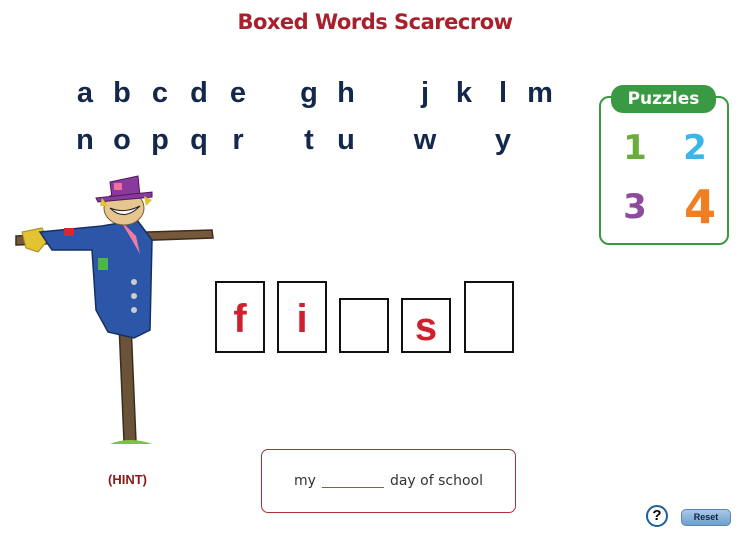  What do you see at coordinates (118, 186) in the screenshot?
I see `hat-patch` at bounding box center [118, 186].